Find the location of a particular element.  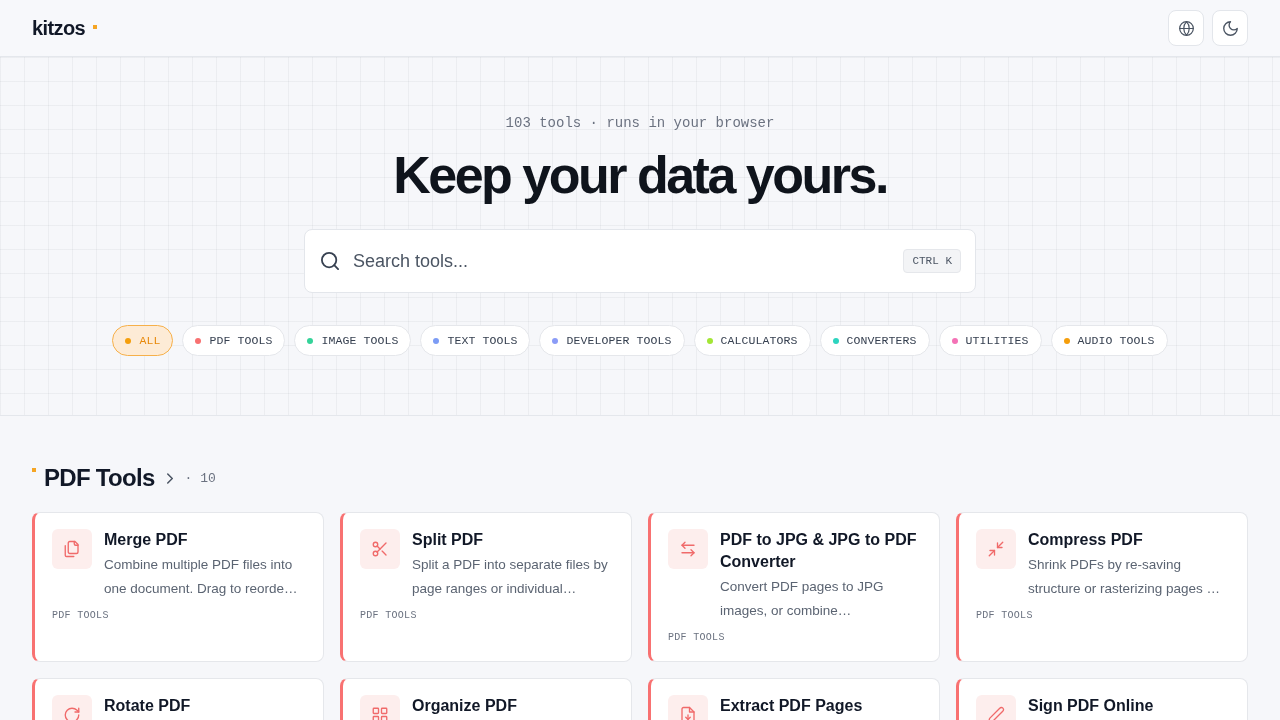

category-chip: DEVELOPER TOOLS is located at coordinates (612, 340).